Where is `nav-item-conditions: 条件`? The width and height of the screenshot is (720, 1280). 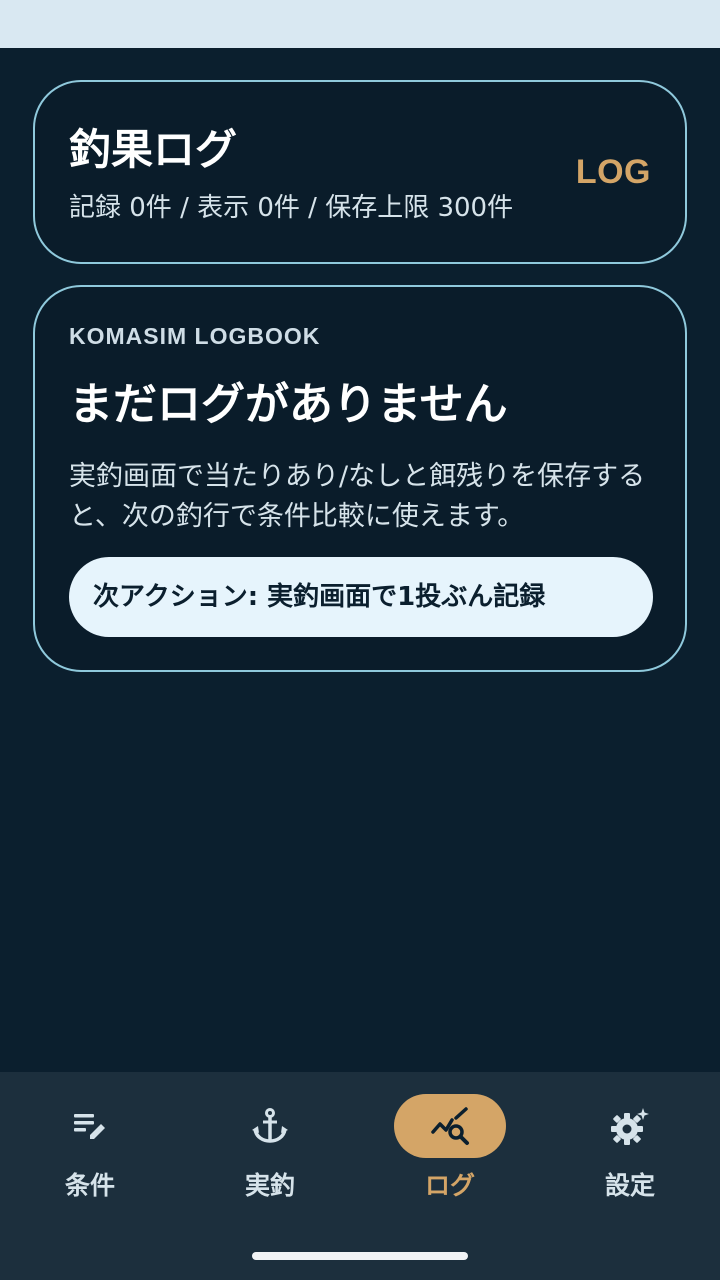 nav-item-conditions: 条件 is located at coordinates (90, 1154).